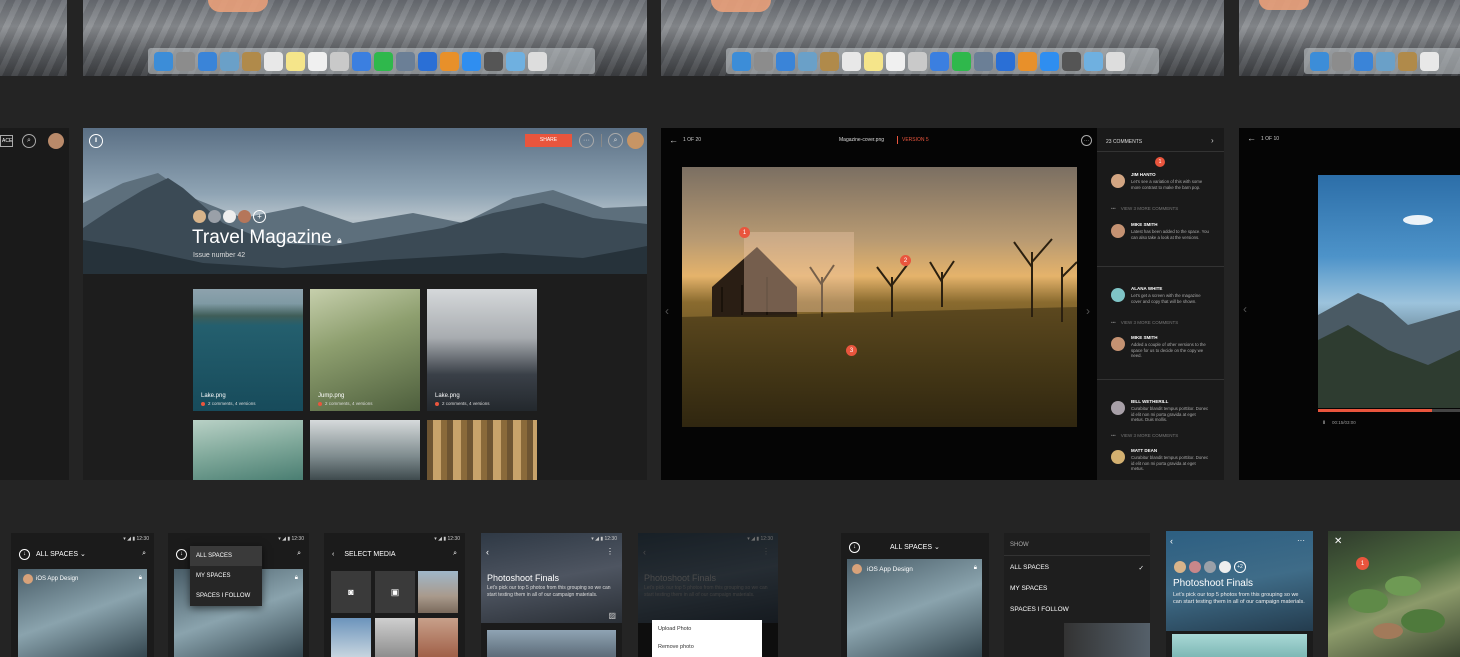 The width and height of the screenshot is (1460, 657). Describe the element at coordinates (610, 551) in the screenshot. I see `more-vert-icon: ⋮` at that location.